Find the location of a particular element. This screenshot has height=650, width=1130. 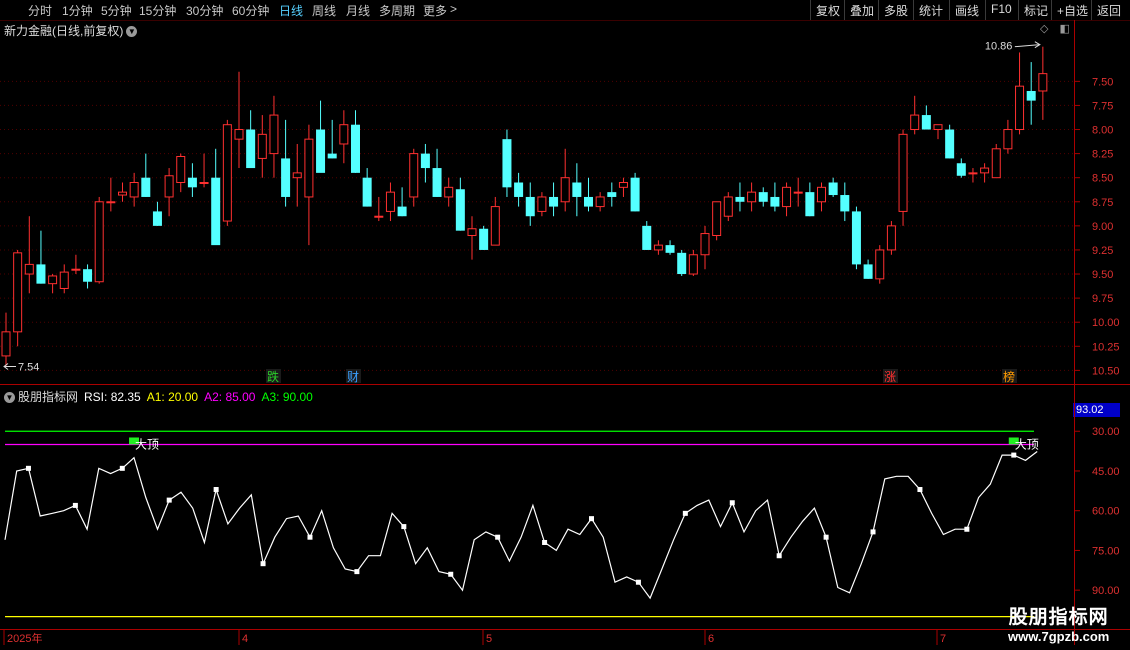

price-tick-label: 7.75 is located at coordinates (1102, 106).